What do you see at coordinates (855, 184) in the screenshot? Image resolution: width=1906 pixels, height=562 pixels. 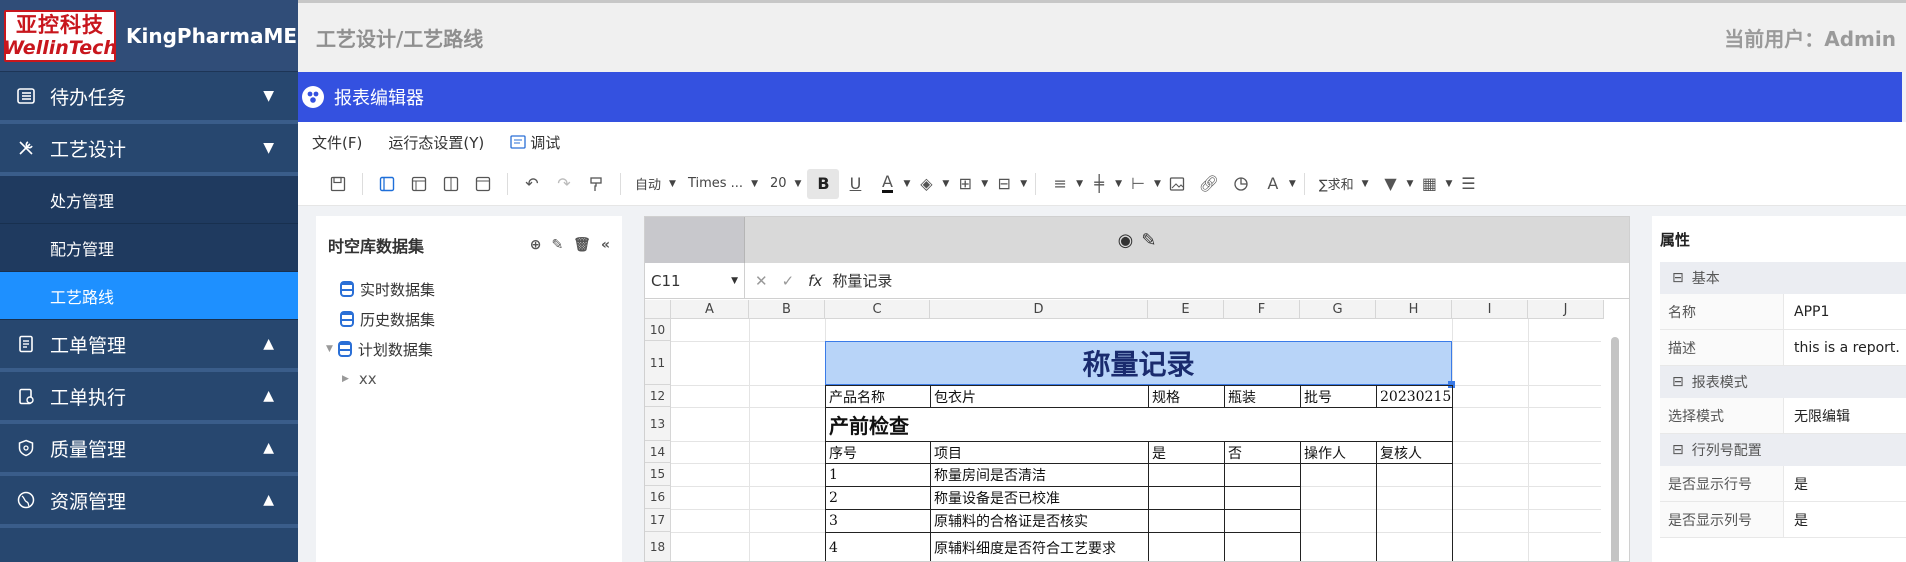 I see `underline-button: U` at bounding box center [855, 184].